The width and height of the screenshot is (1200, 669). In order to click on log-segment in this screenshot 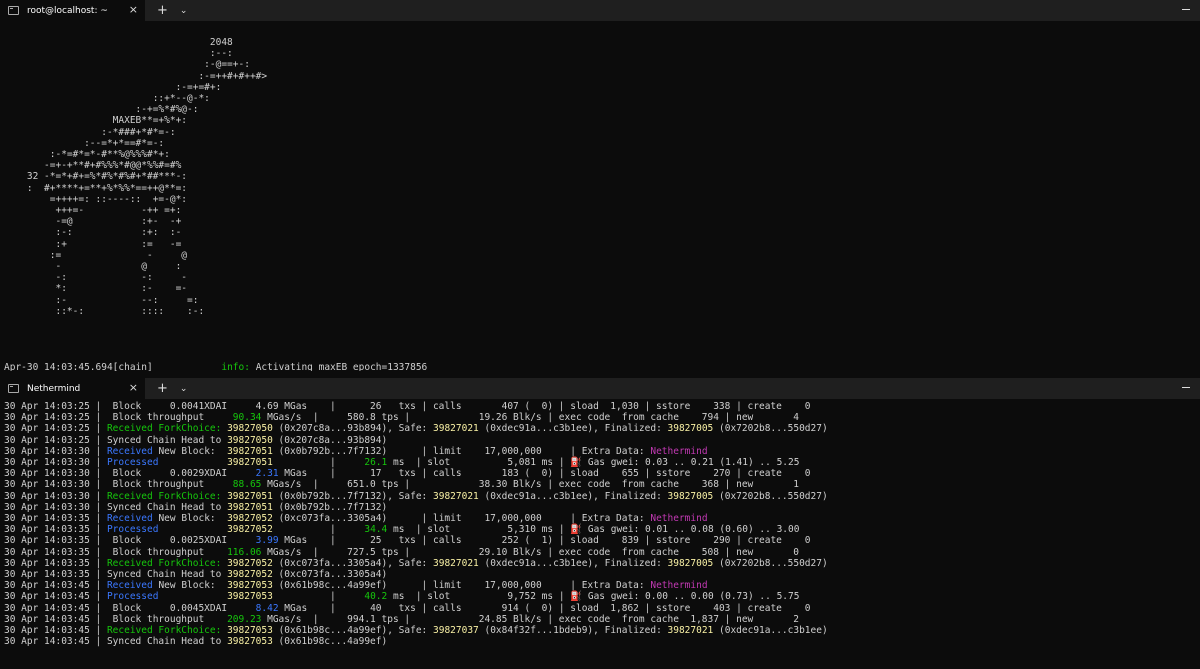, I will do `click(192, 596)`.